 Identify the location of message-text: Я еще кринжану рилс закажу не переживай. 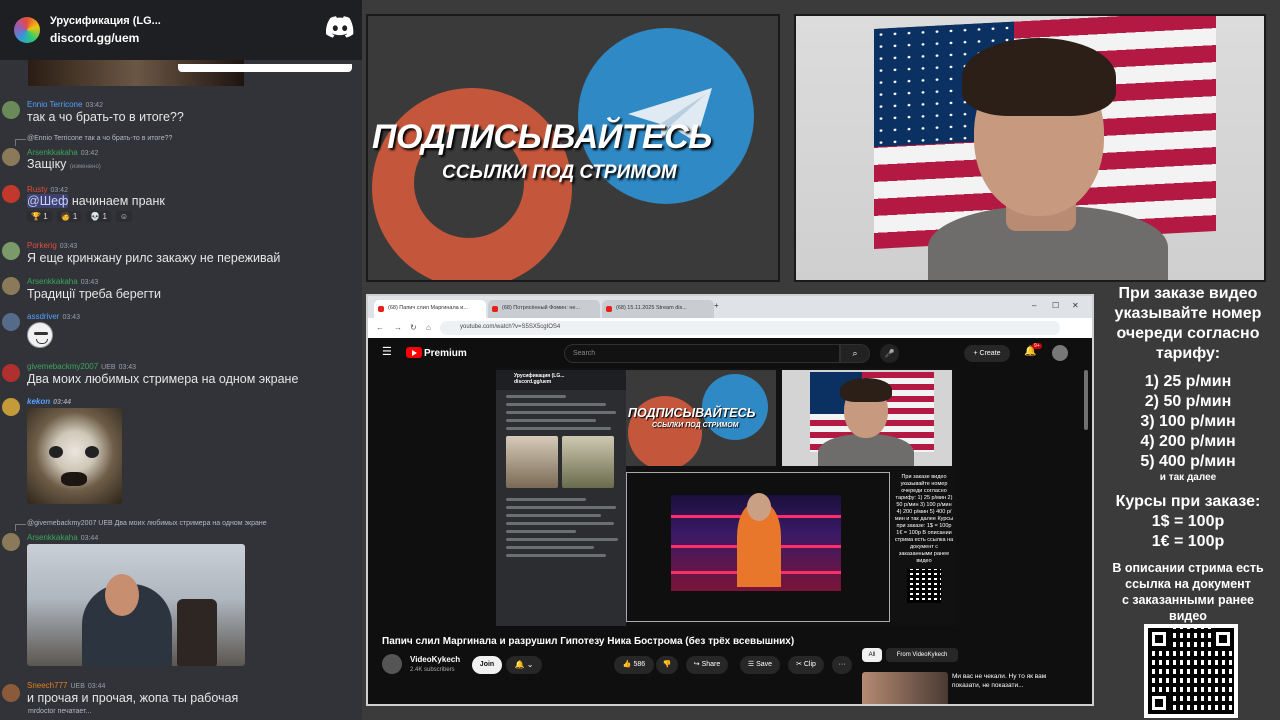
(154, 258).